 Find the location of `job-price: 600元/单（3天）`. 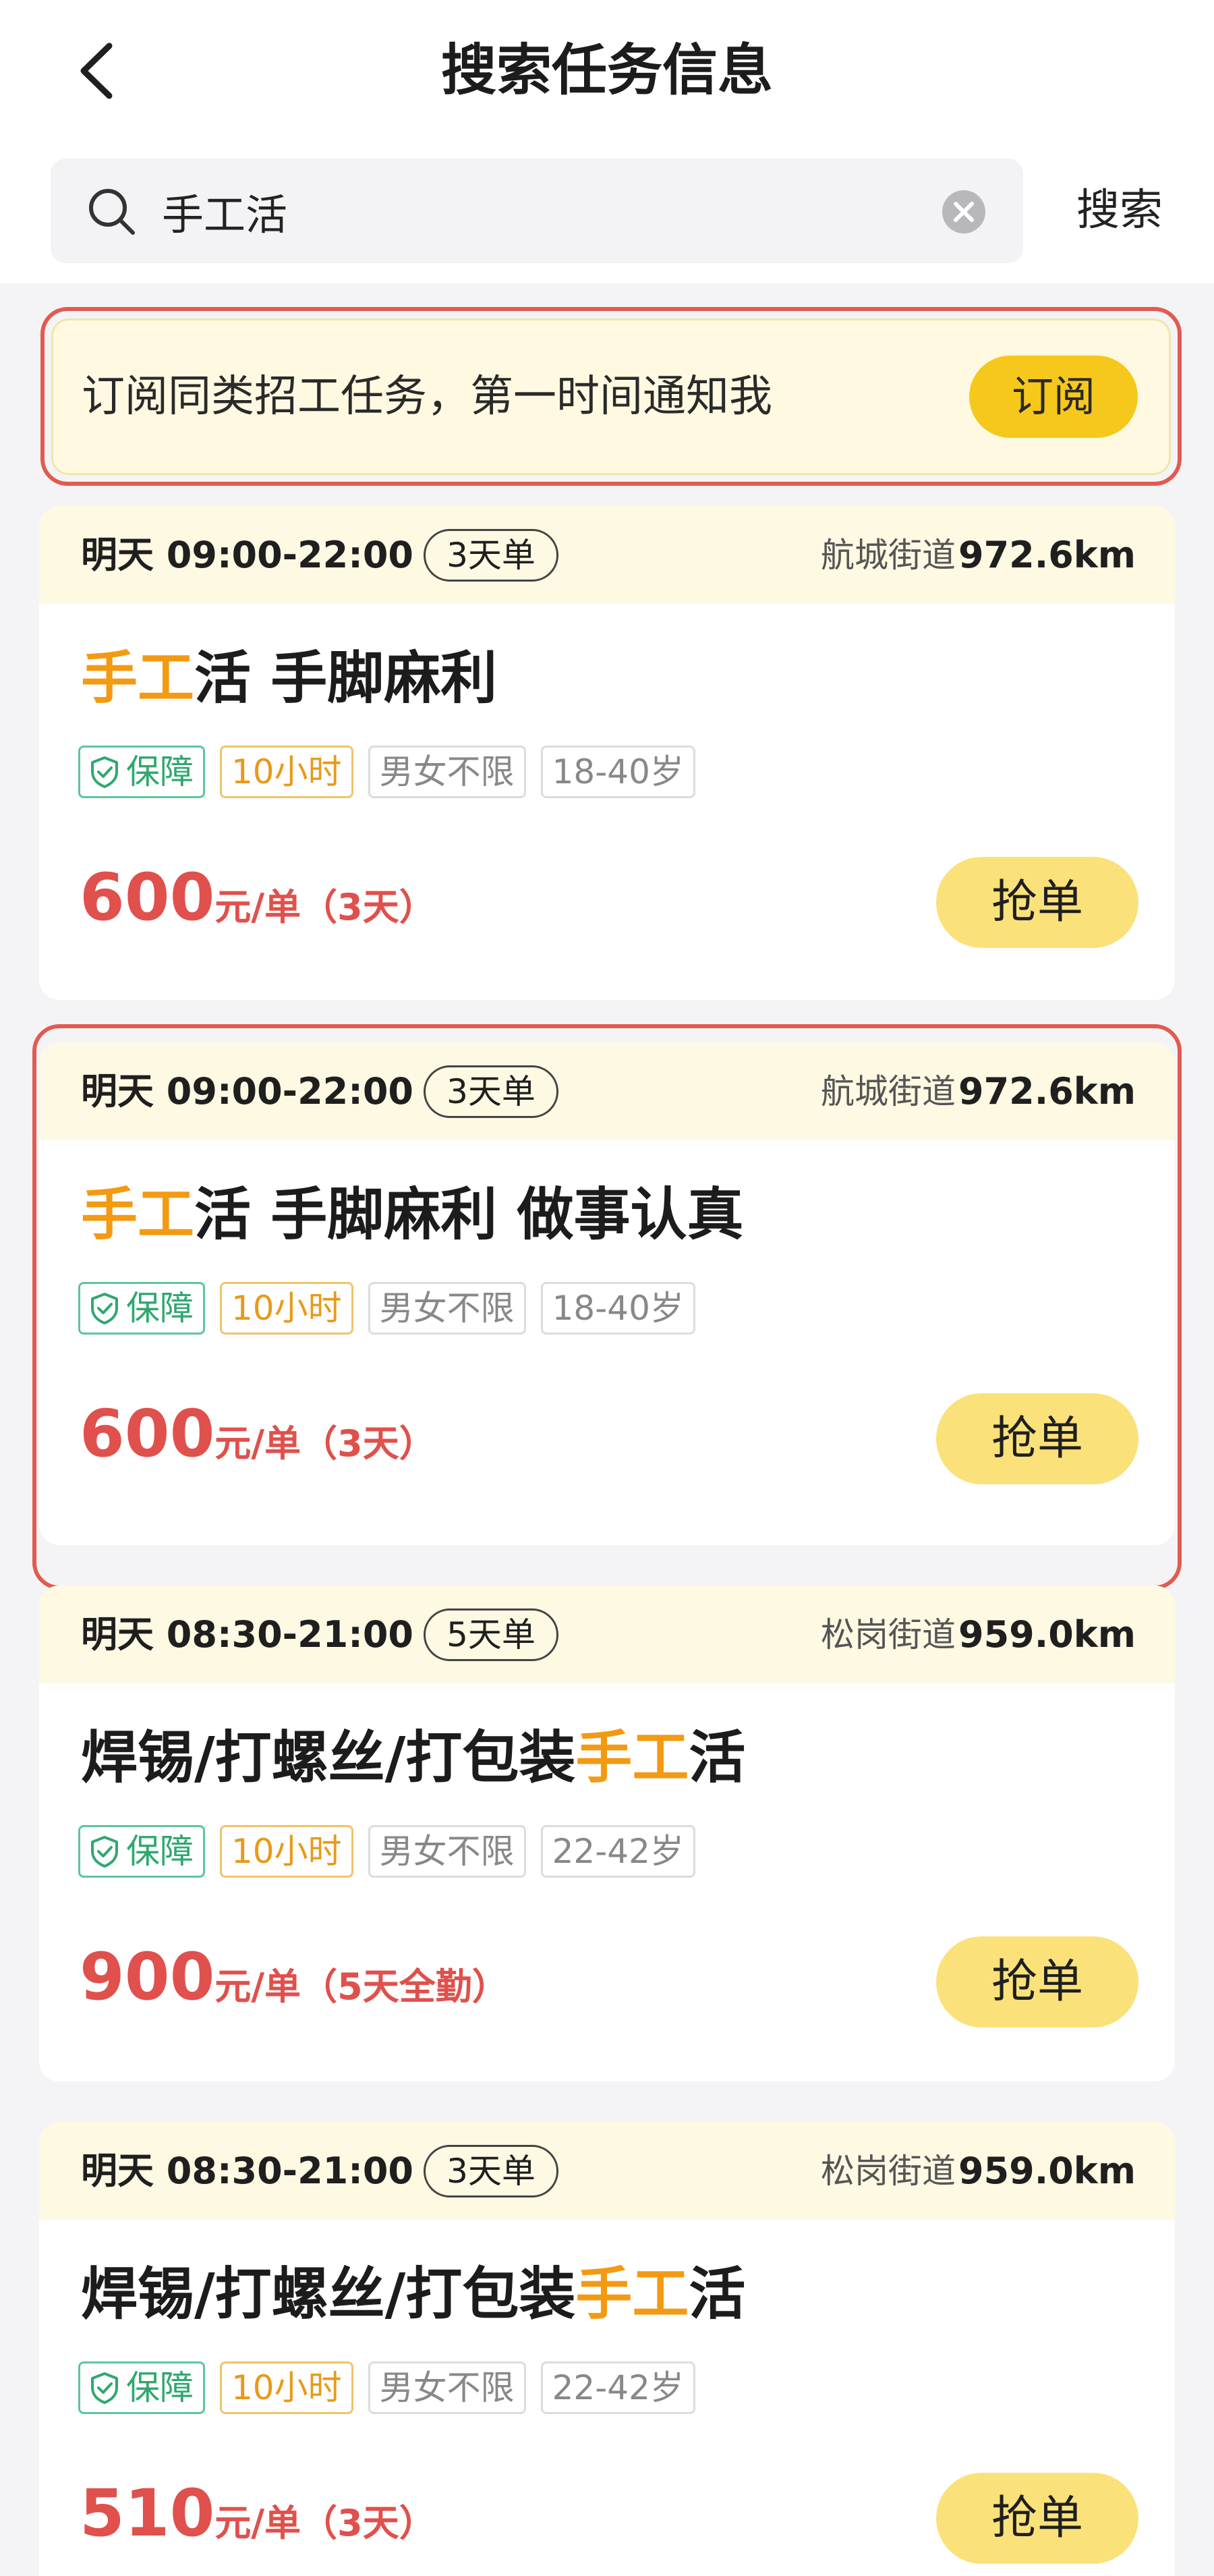

job-price: 600元/单（3天） is located at coordinates (258, 897).